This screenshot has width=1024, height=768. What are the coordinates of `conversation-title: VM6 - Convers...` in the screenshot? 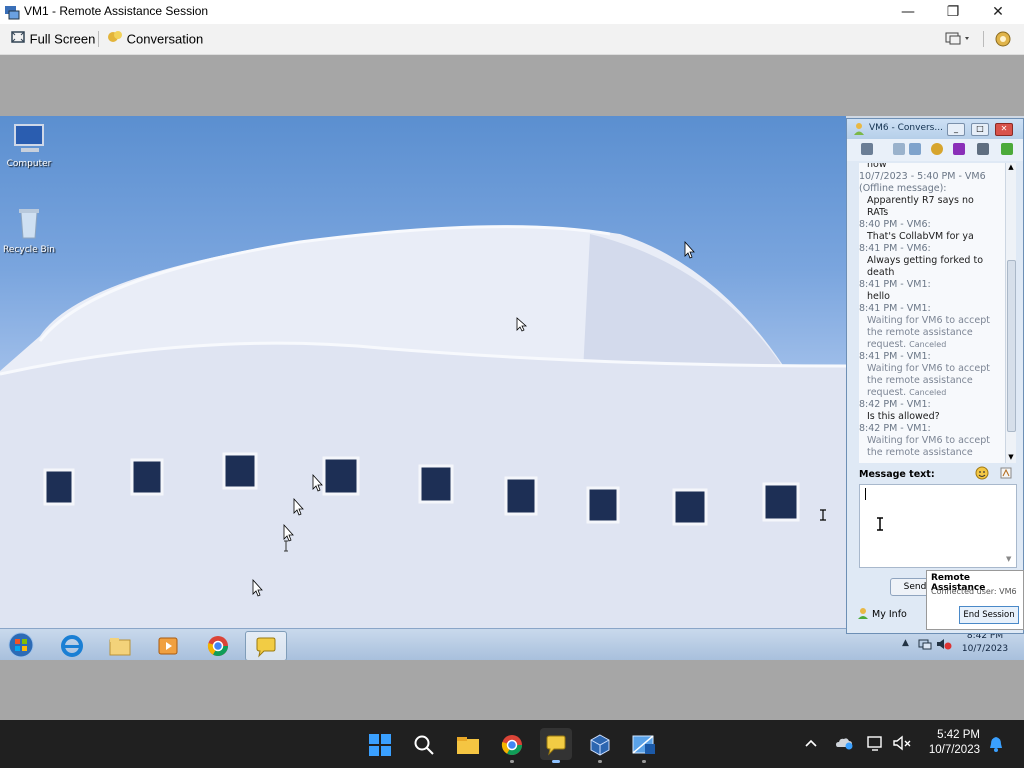 It's located at (906, 128).